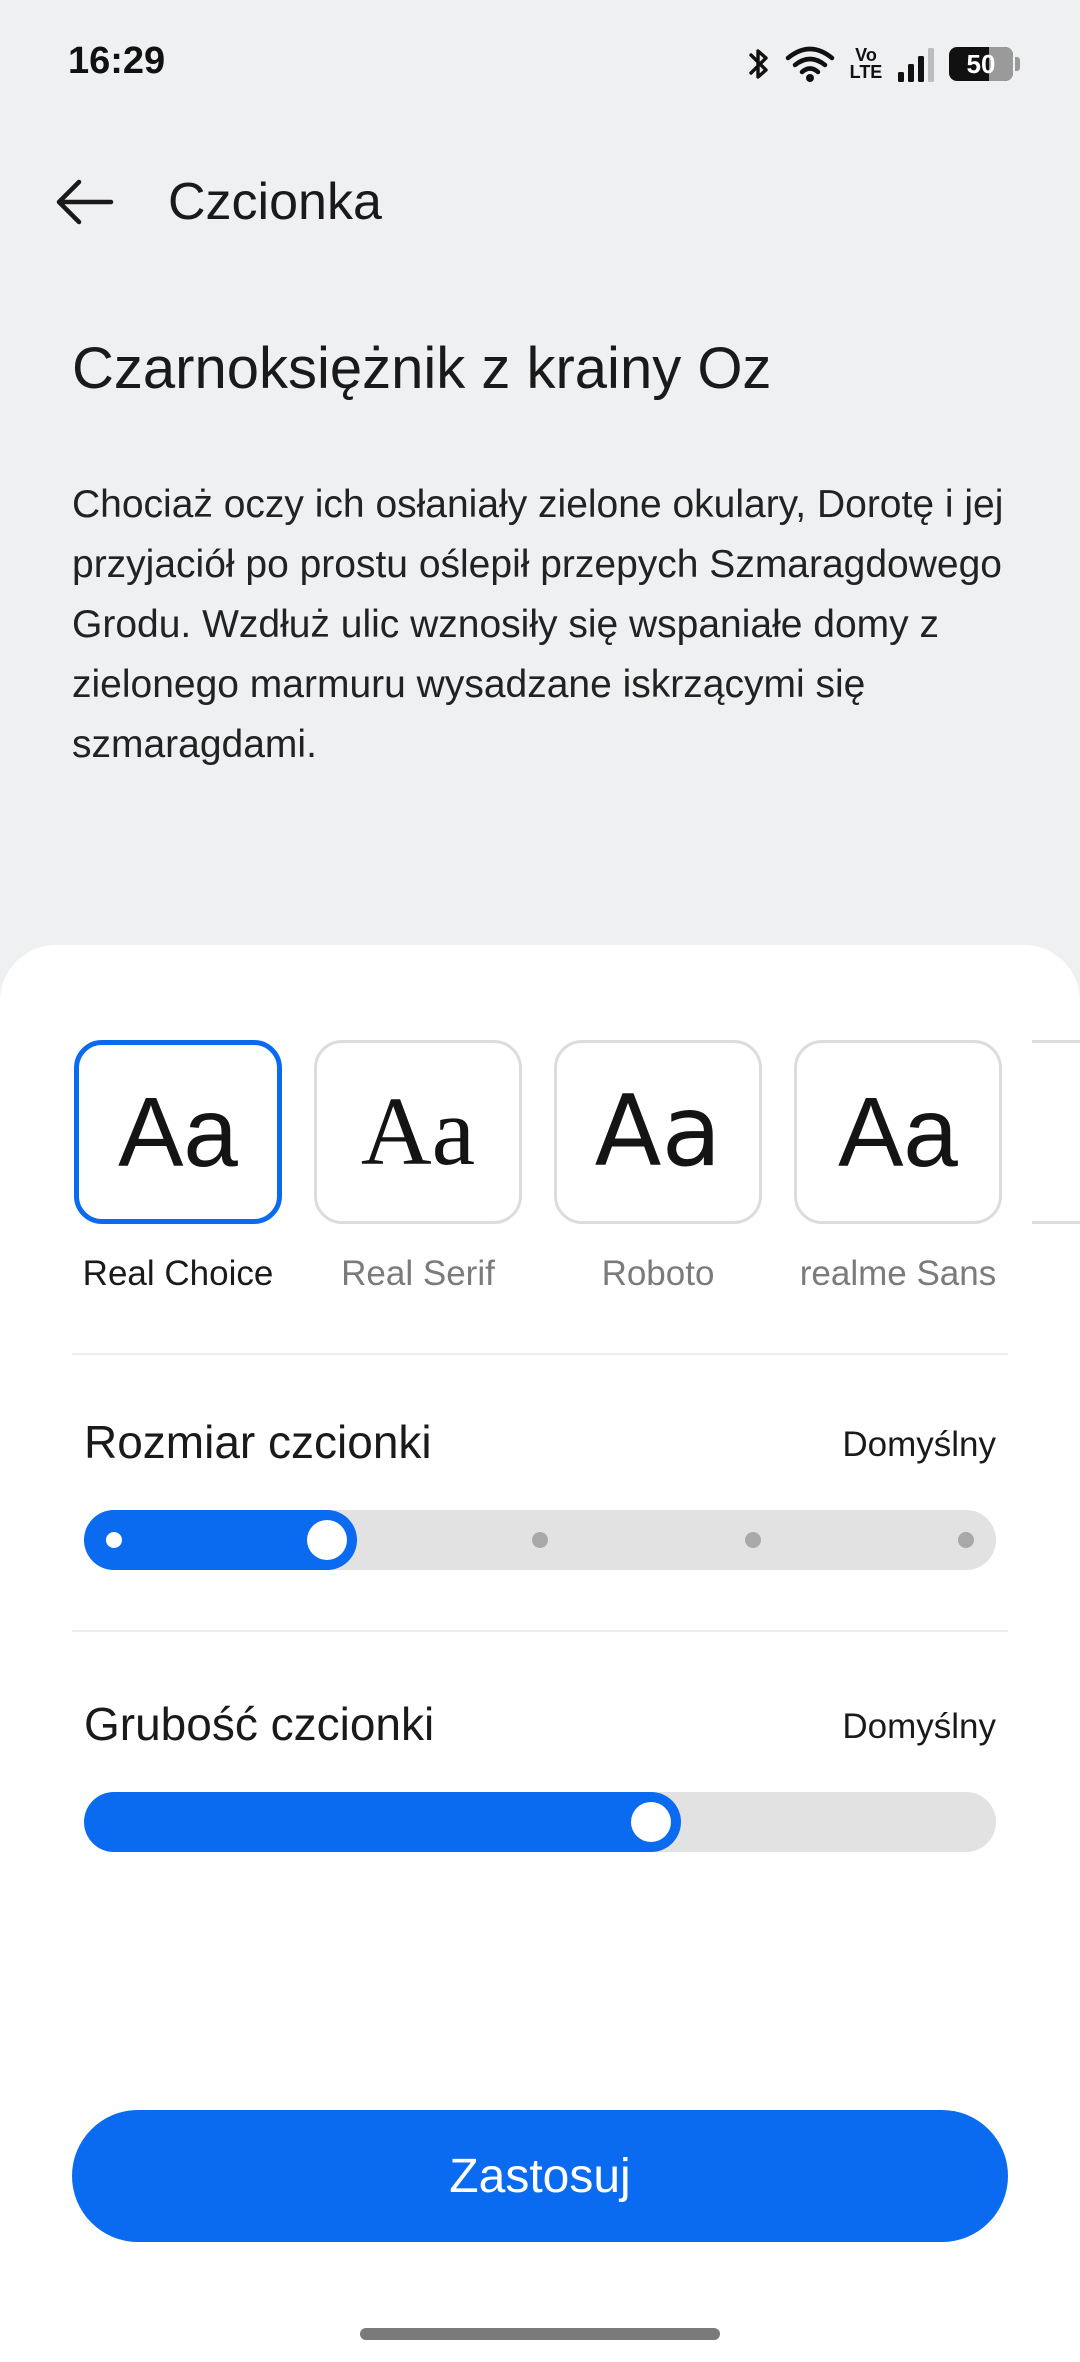 Image resolution: width=1080 pixels, height=2362 pixels. I want to click on wifi-icon, so click(810, 64).